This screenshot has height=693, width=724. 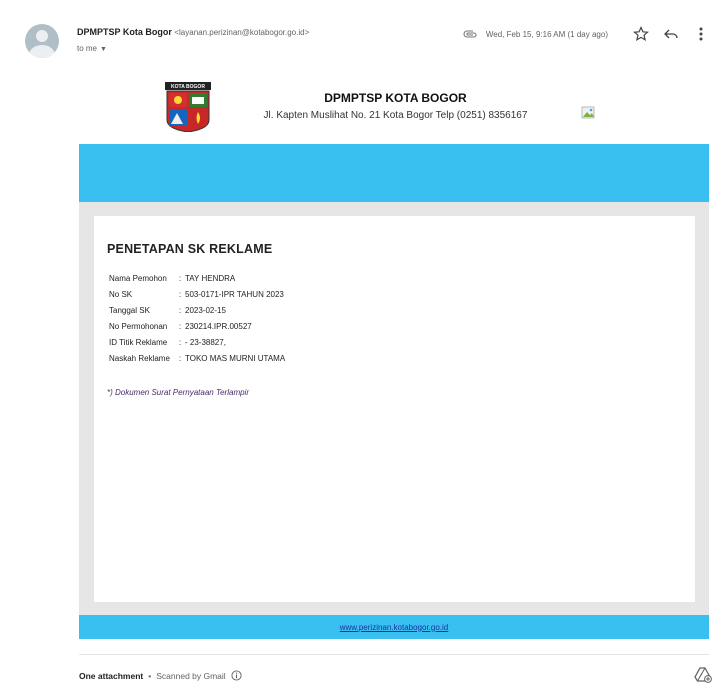 What do you see at coordinates (703, 674) in the screenshot?
I see `add-to-drive-icon` at bounding box center [703, 674].